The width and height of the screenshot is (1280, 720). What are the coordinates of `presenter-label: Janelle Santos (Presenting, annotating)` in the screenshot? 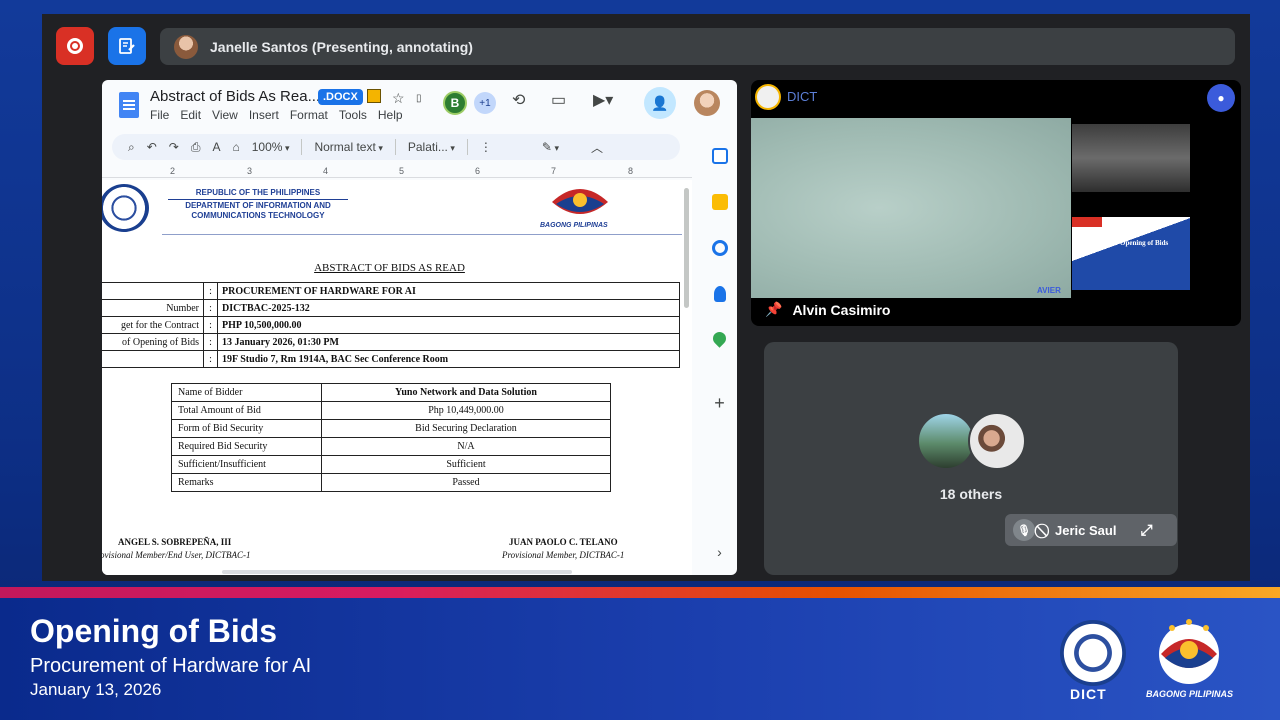 It's located at (341, 46).